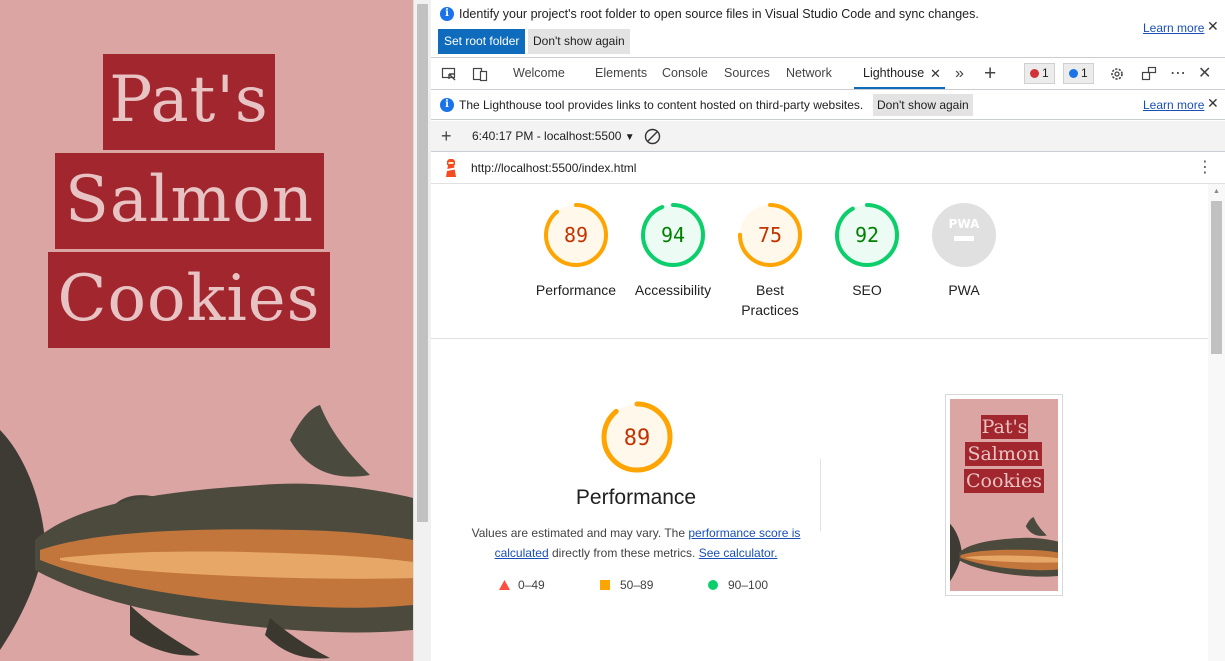 Image resolution: width=1225 pixels, height=661 pixels. I want to click on gauge-pwa-ring: PWA, so click(964, 235).